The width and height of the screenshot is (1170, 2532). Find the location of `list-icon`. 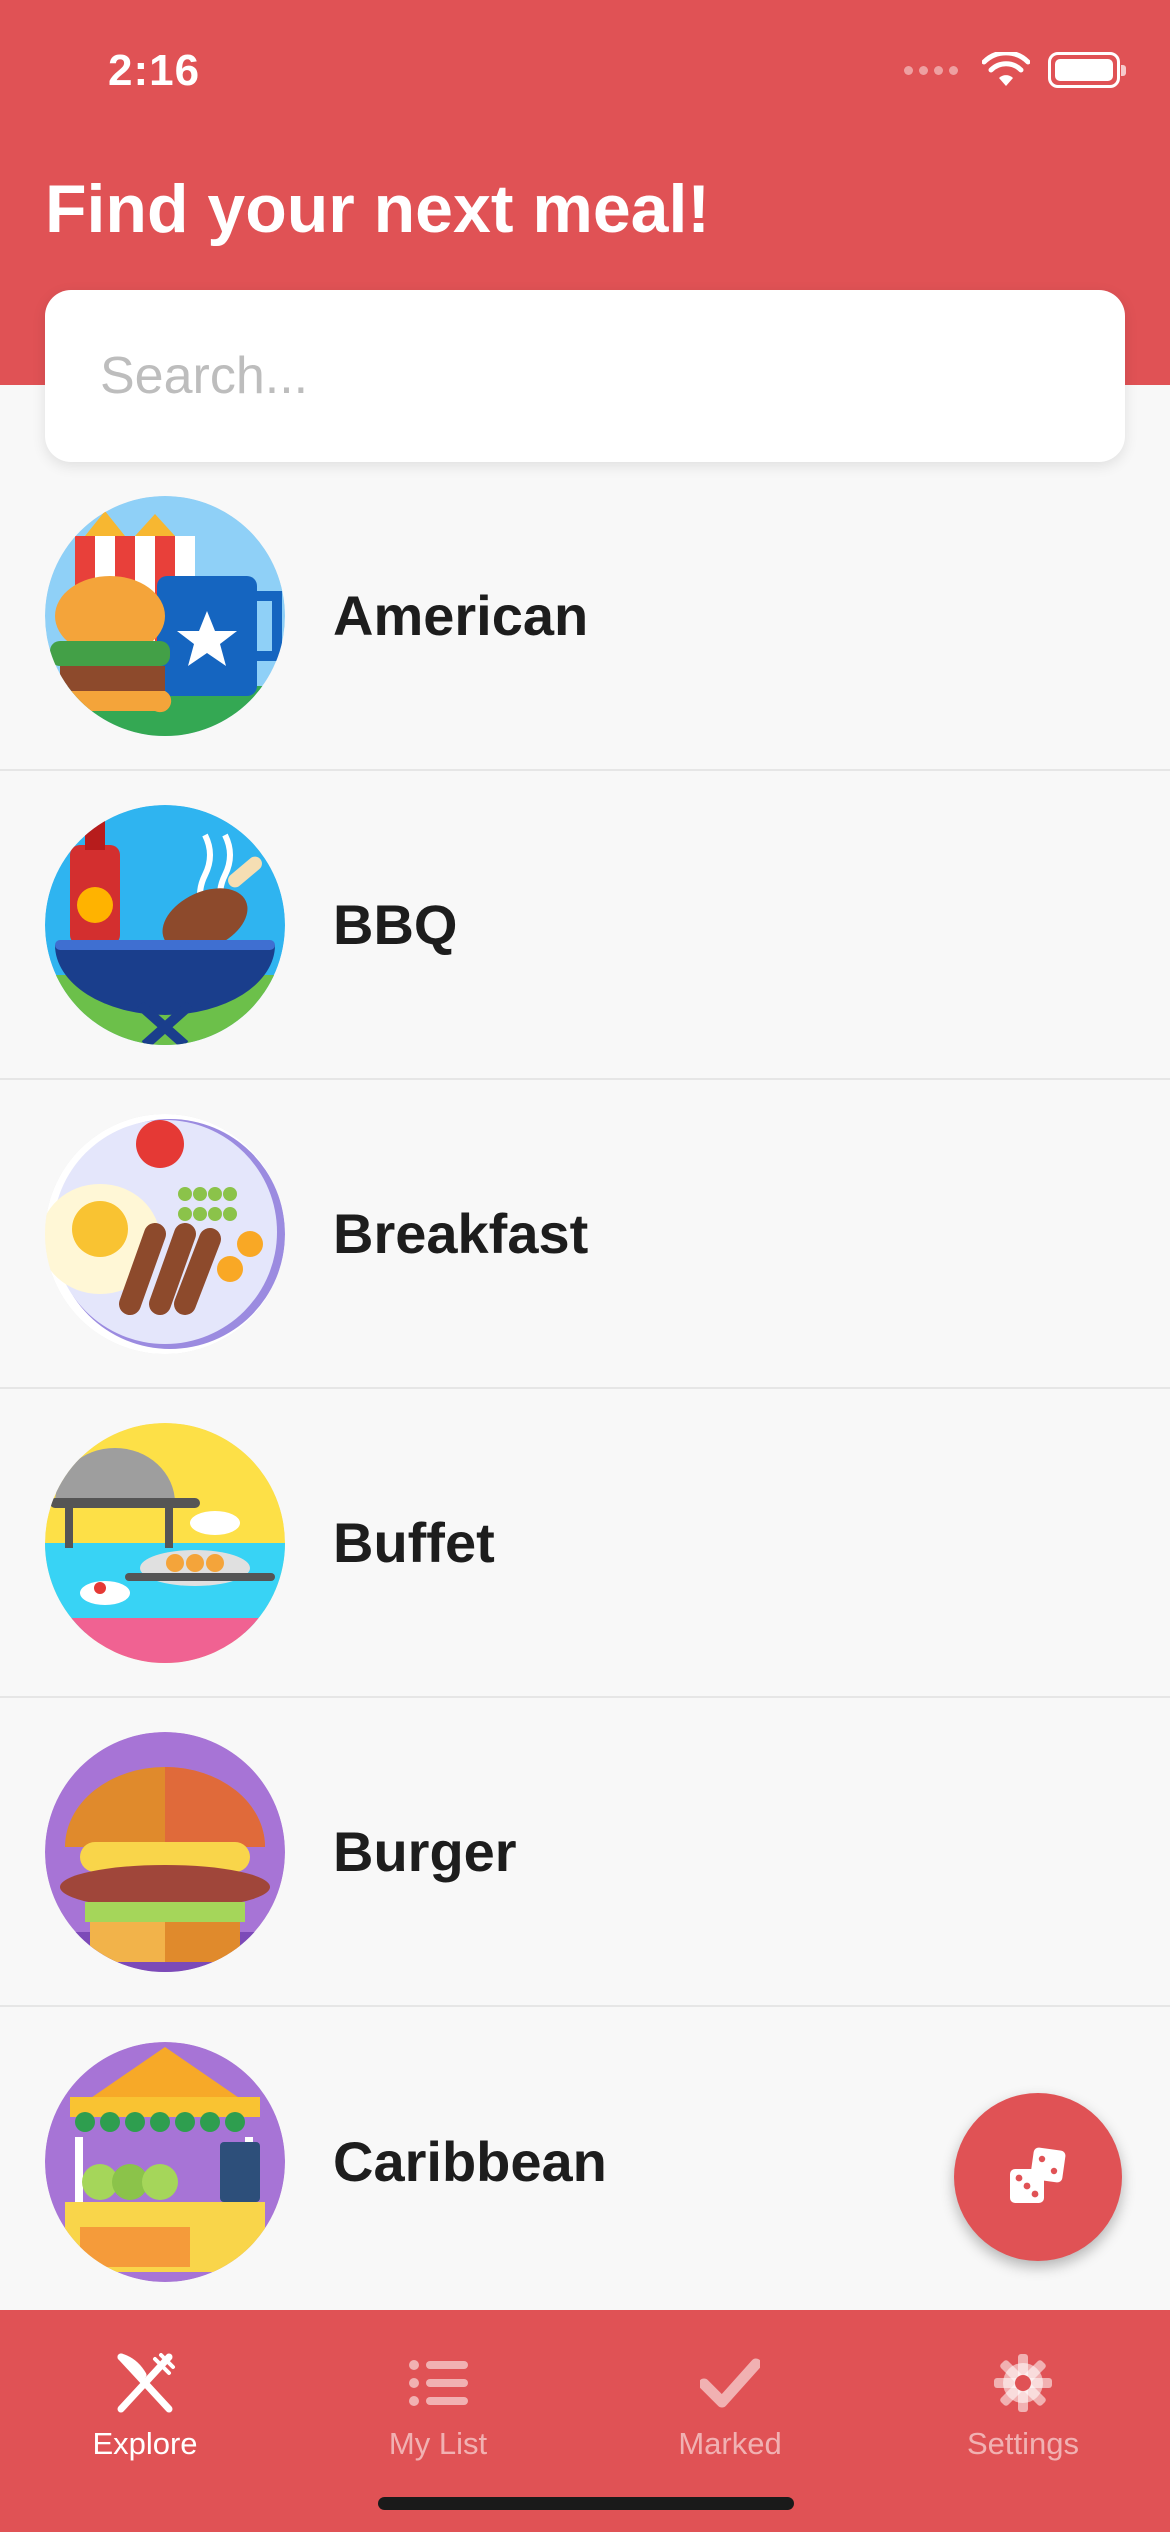

list-icon is located at coordinates (438, 2383).